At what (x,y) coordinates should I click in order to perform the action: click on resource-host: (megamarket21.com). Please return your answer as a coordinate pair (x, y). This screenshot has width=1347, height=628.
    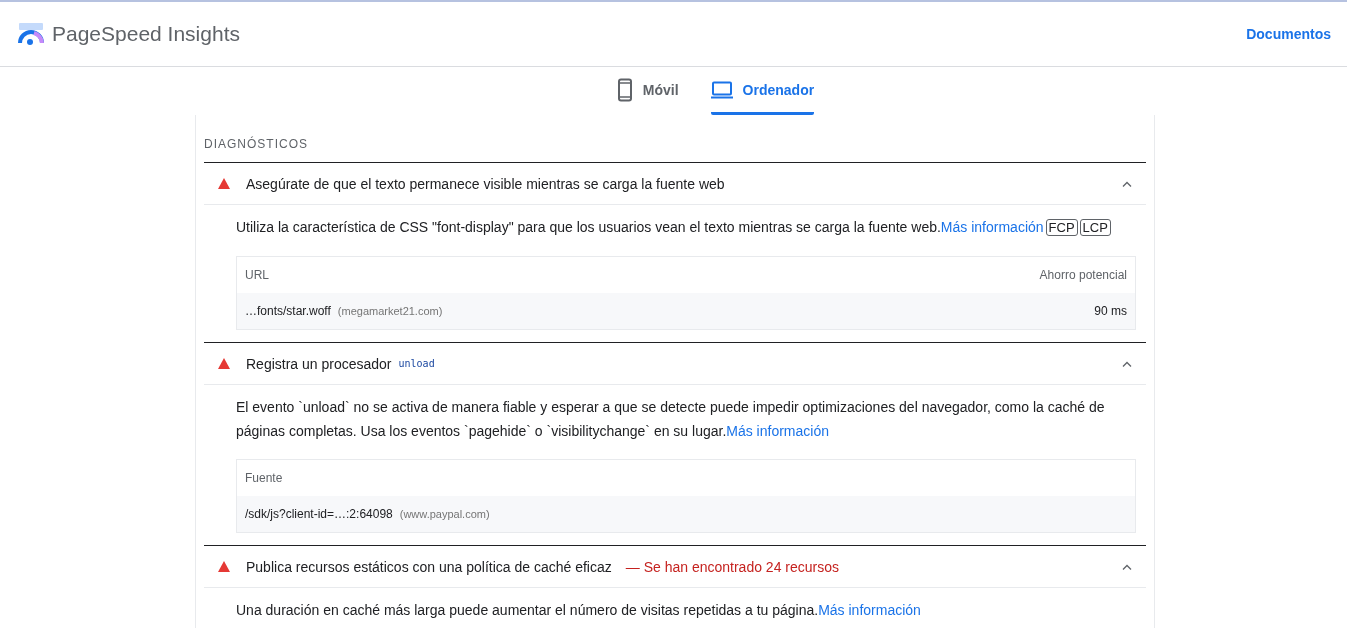
    Looking at the image, I should click on (390, 311).